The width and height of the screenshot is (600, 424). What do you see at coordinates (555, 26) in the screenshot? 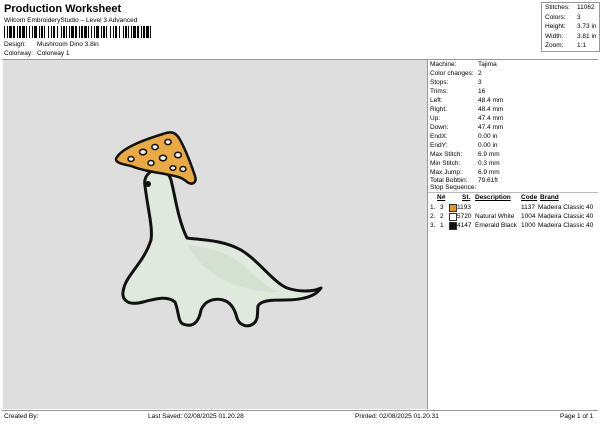
I see `summary-label: Height:` at bounding box center [555, 26].